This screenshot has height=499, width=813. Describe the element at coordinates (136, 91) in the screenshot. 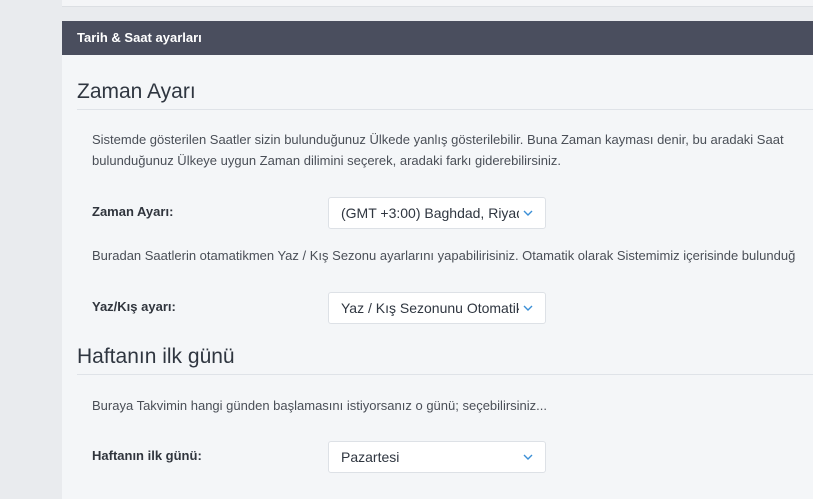

I see `section-title-zaman: Zaman Ayarı` at that location.